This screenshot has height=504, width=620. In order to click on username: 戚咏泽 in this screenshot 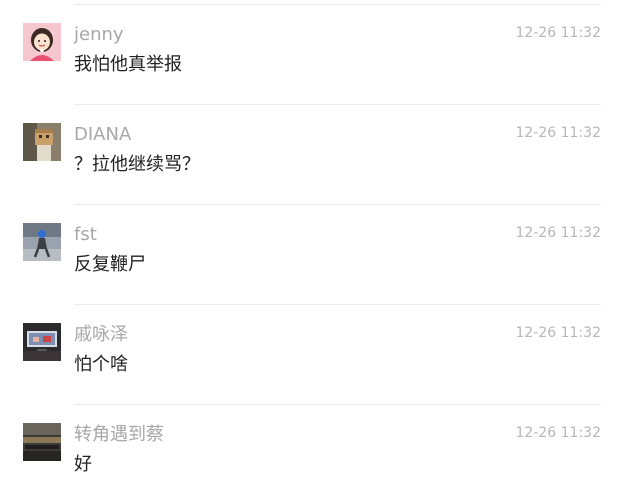, I will do `click(101, 335)`.